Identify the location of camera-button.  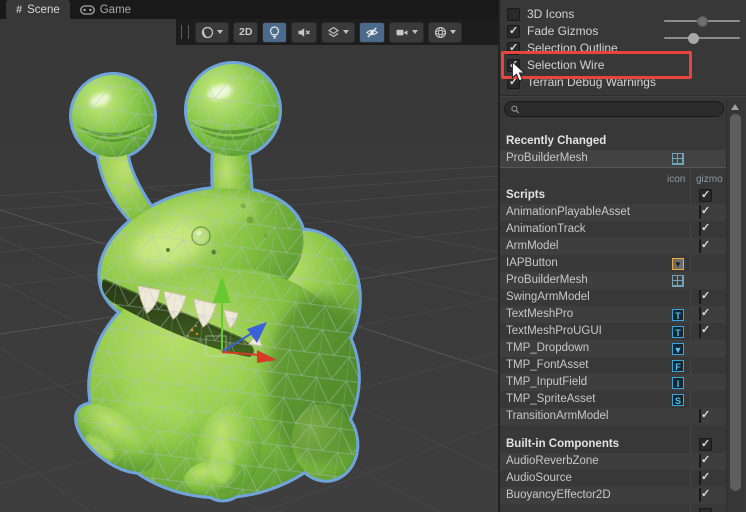
(407, 32).